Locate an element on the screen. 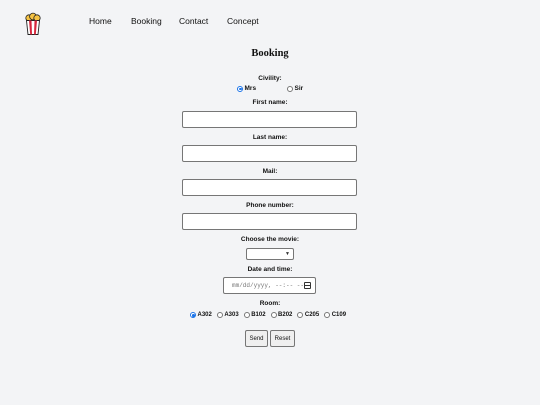 Image resolution: width=540 pixels, height=405 pixels. room-b202-label: B202 is located at coordinates (285, 315).